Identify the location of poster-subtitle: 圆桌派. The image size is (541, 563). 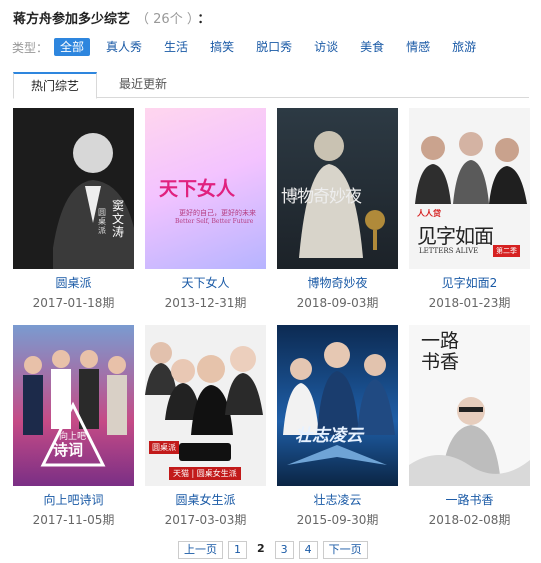
(102, 221).